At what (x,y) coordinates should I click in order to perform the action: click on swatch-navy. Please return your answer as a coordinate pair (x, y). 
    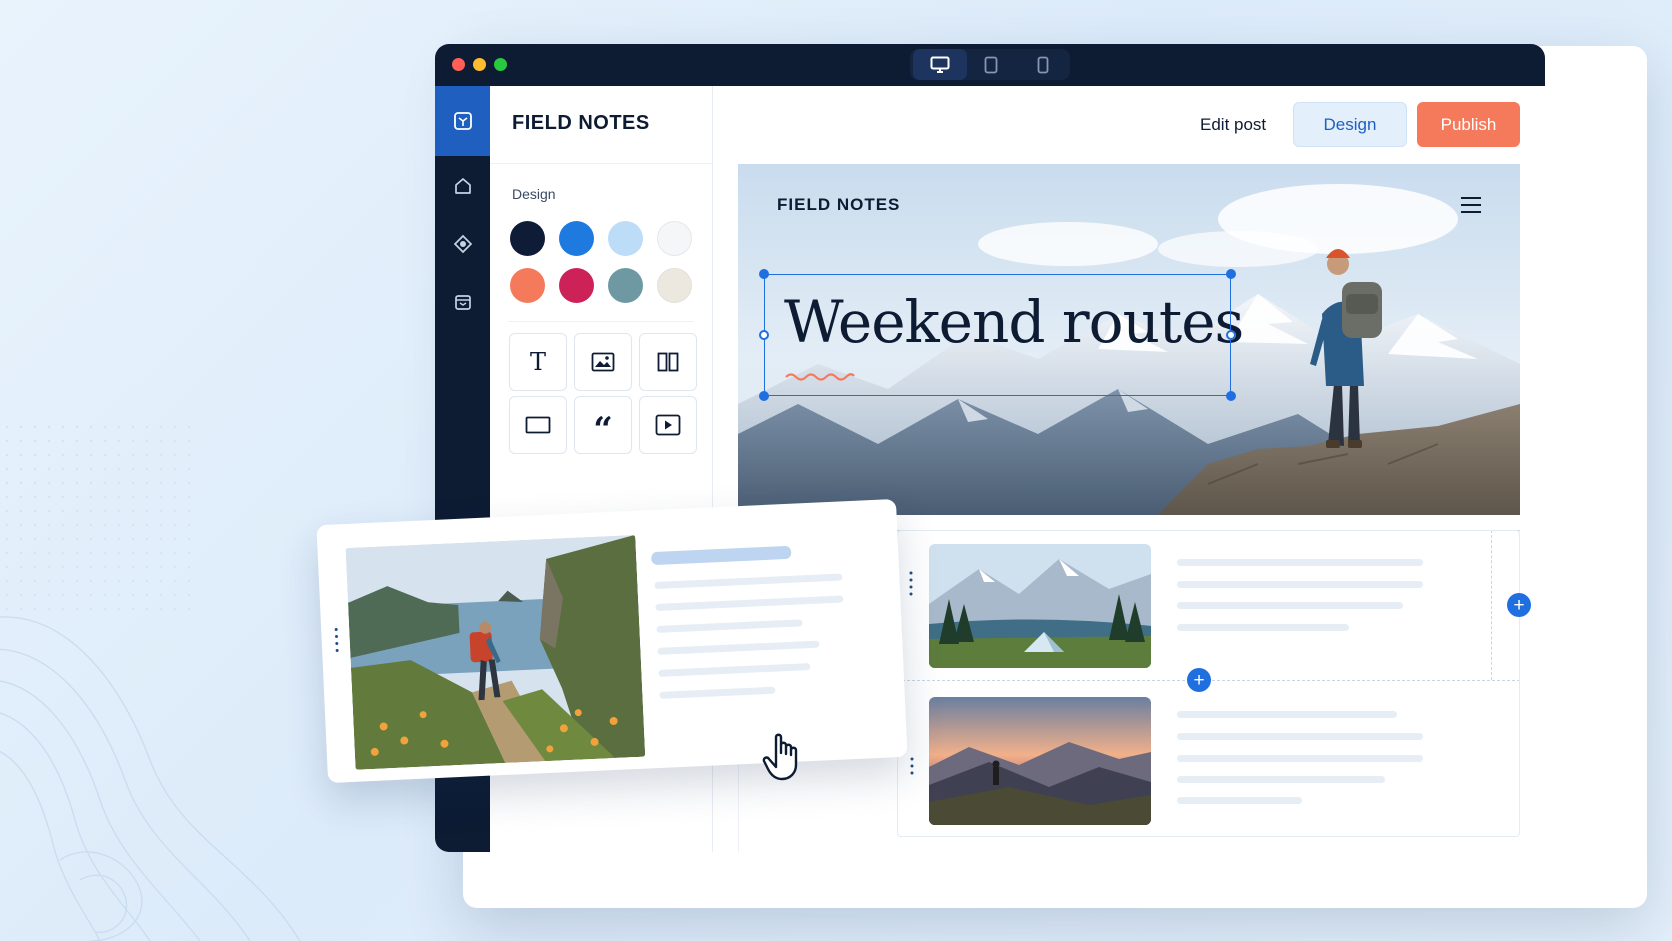
    Looking at the image, I should click on (527, 238).